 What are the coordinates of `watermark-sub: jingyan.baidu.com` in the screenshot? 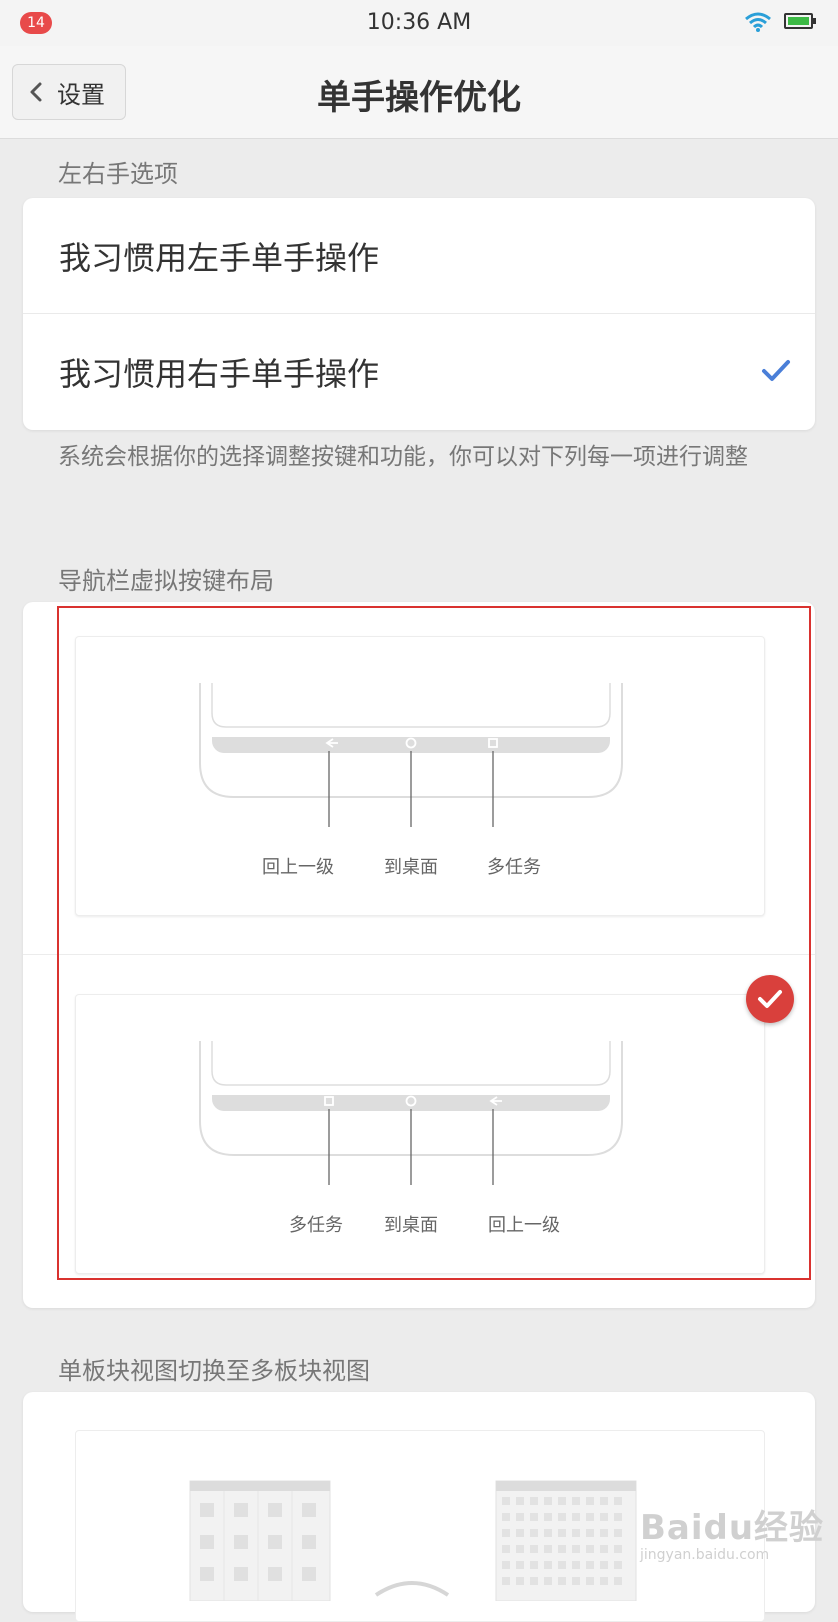 It's located at (705, 1555).